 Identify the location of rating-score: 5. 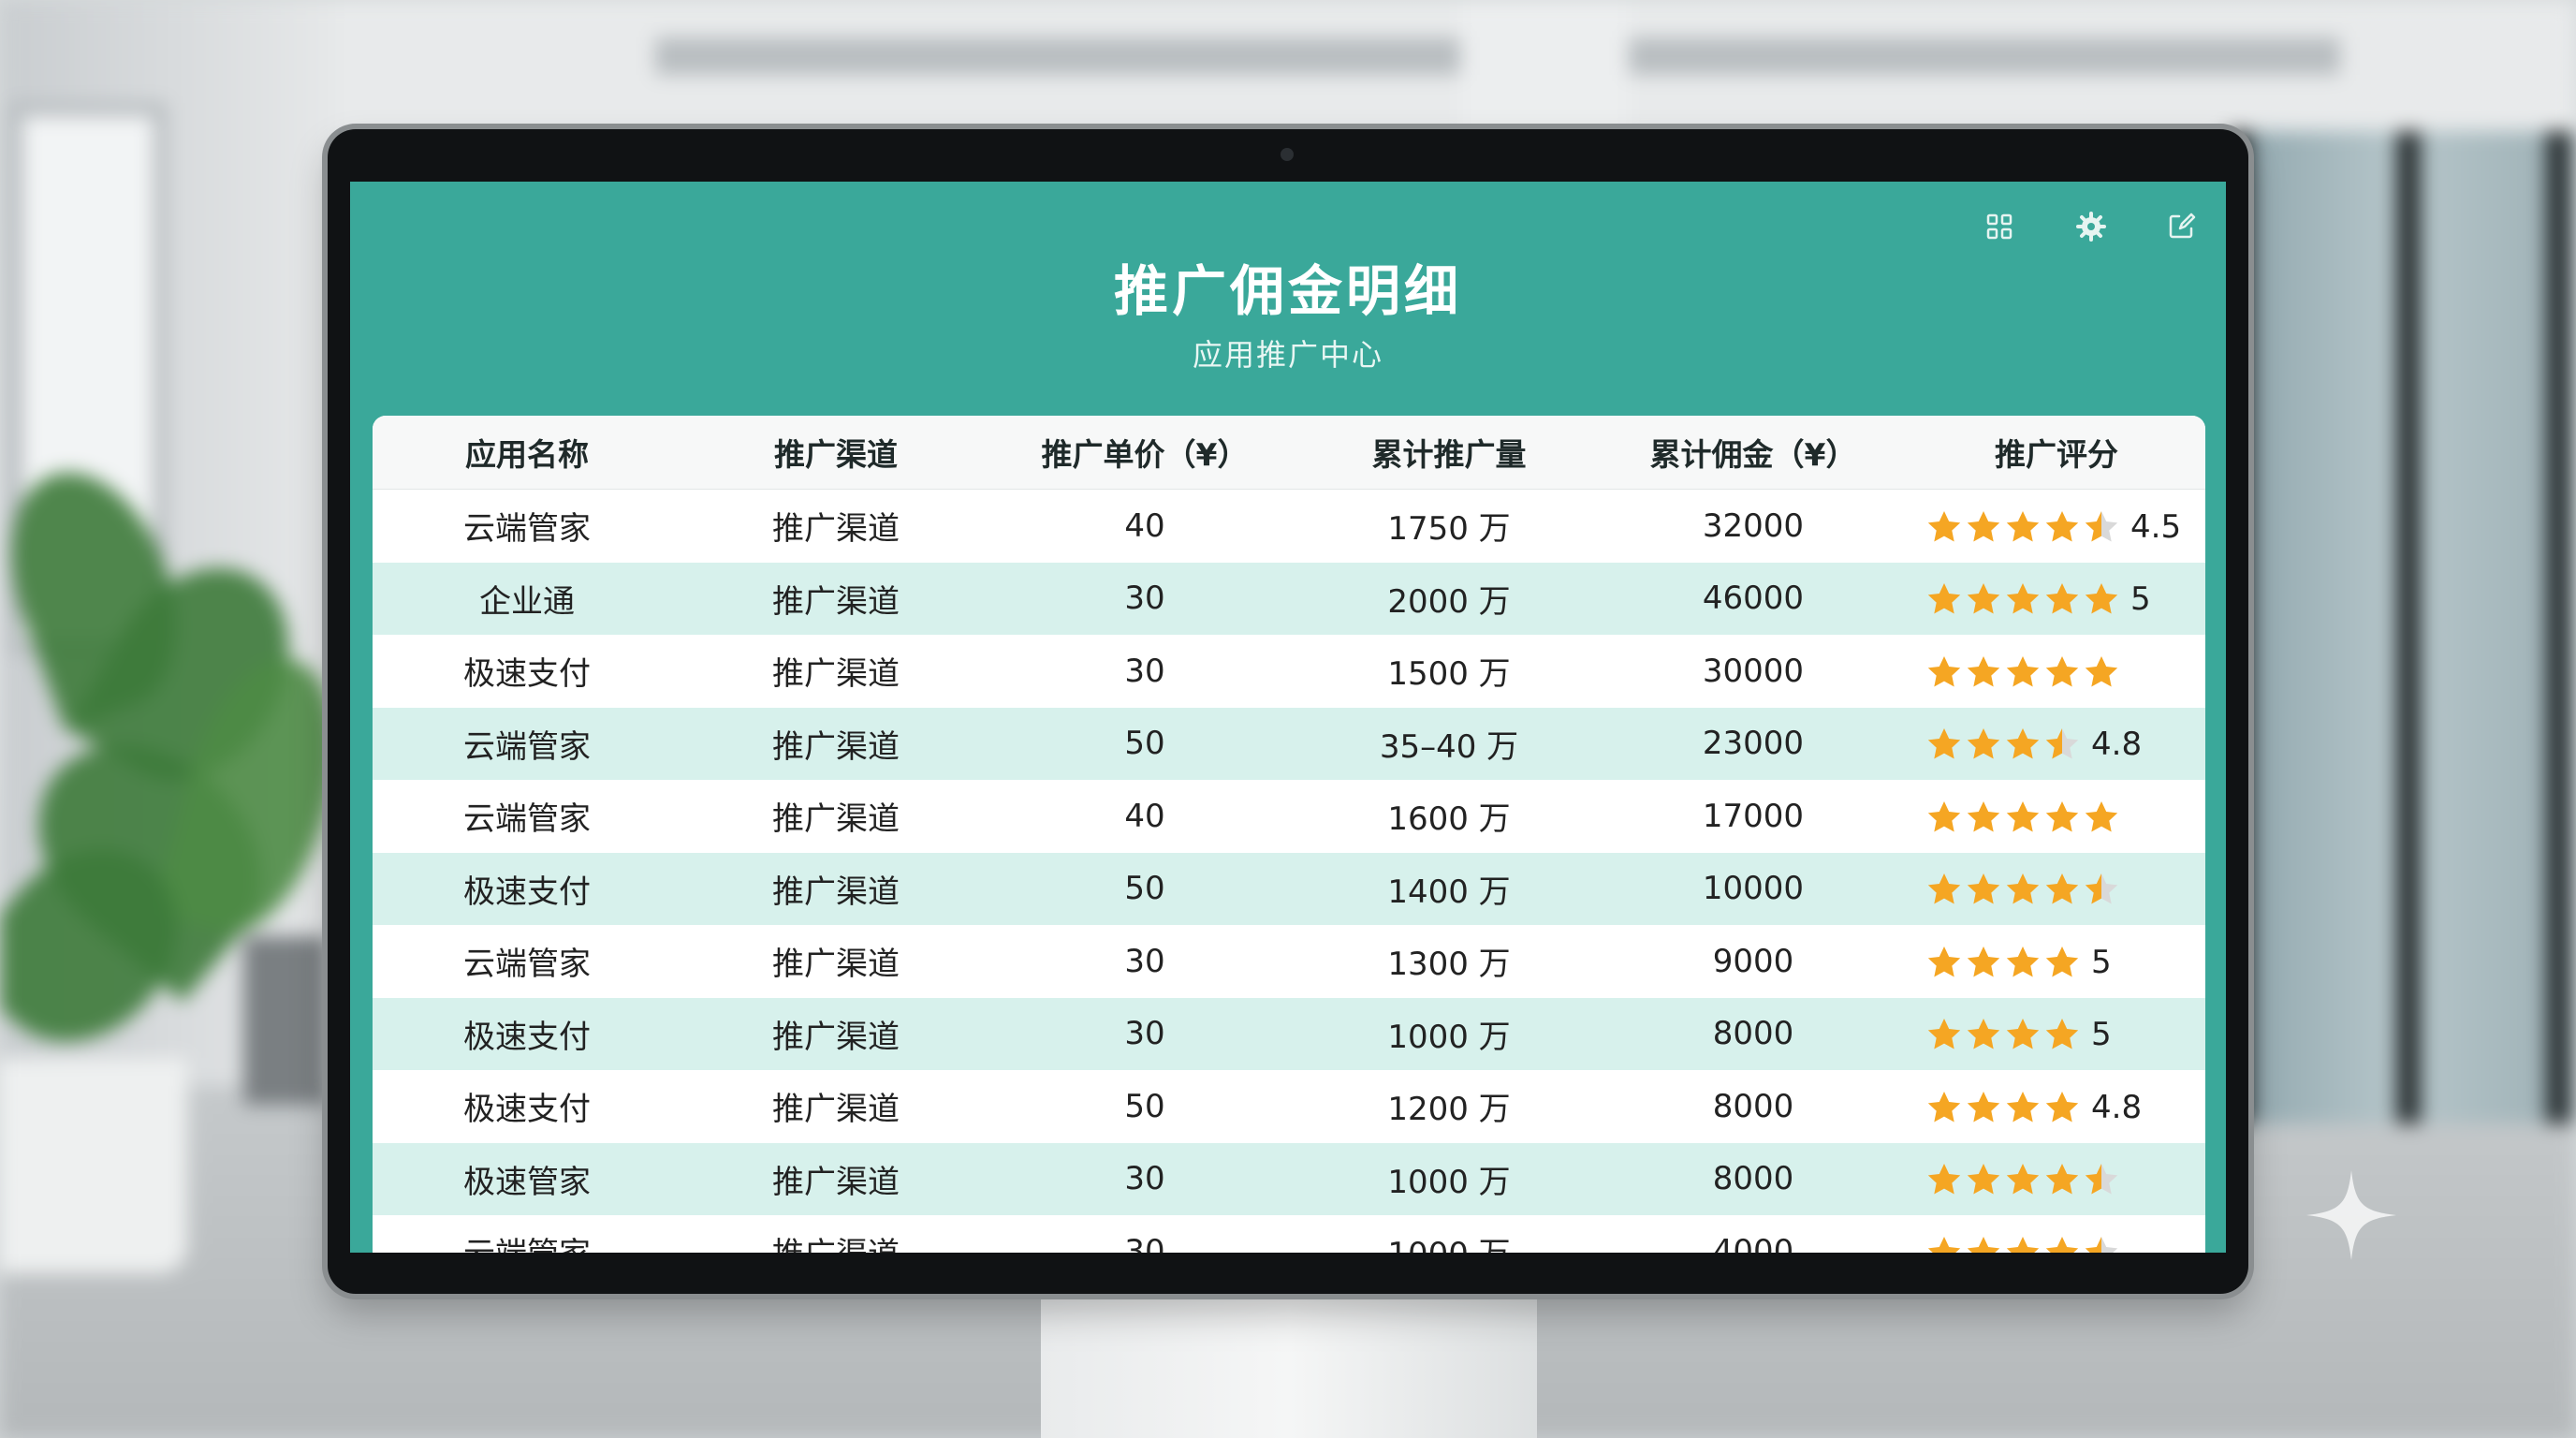
(2140, 599).